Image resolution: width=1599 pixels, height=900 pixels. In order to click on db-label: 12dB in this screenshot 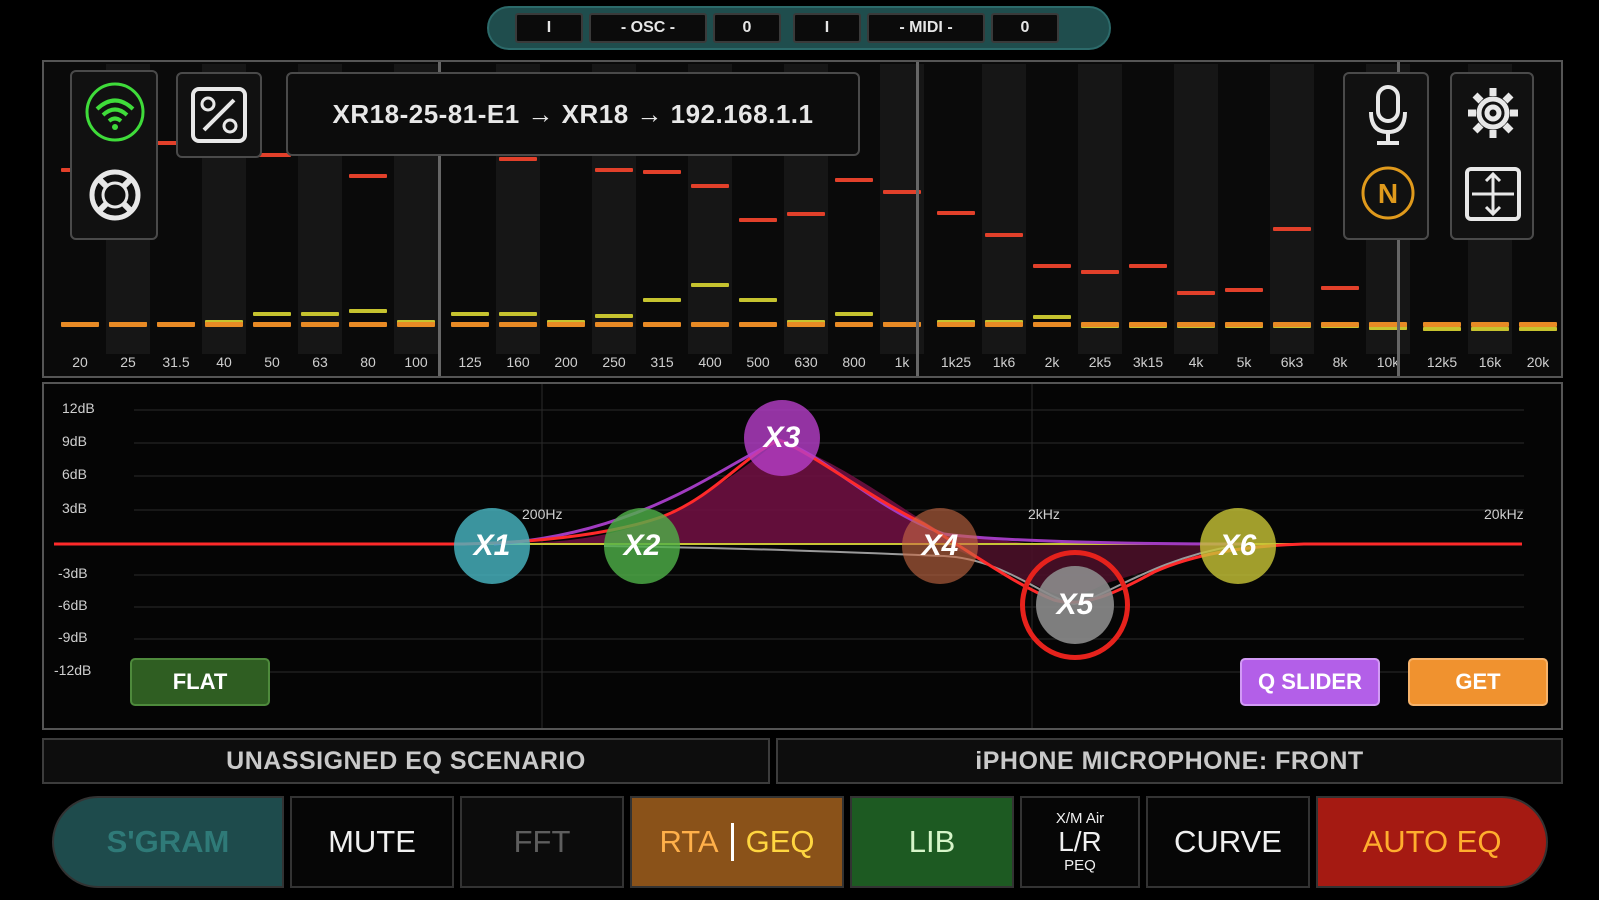, I will do `click(78, 408)`.